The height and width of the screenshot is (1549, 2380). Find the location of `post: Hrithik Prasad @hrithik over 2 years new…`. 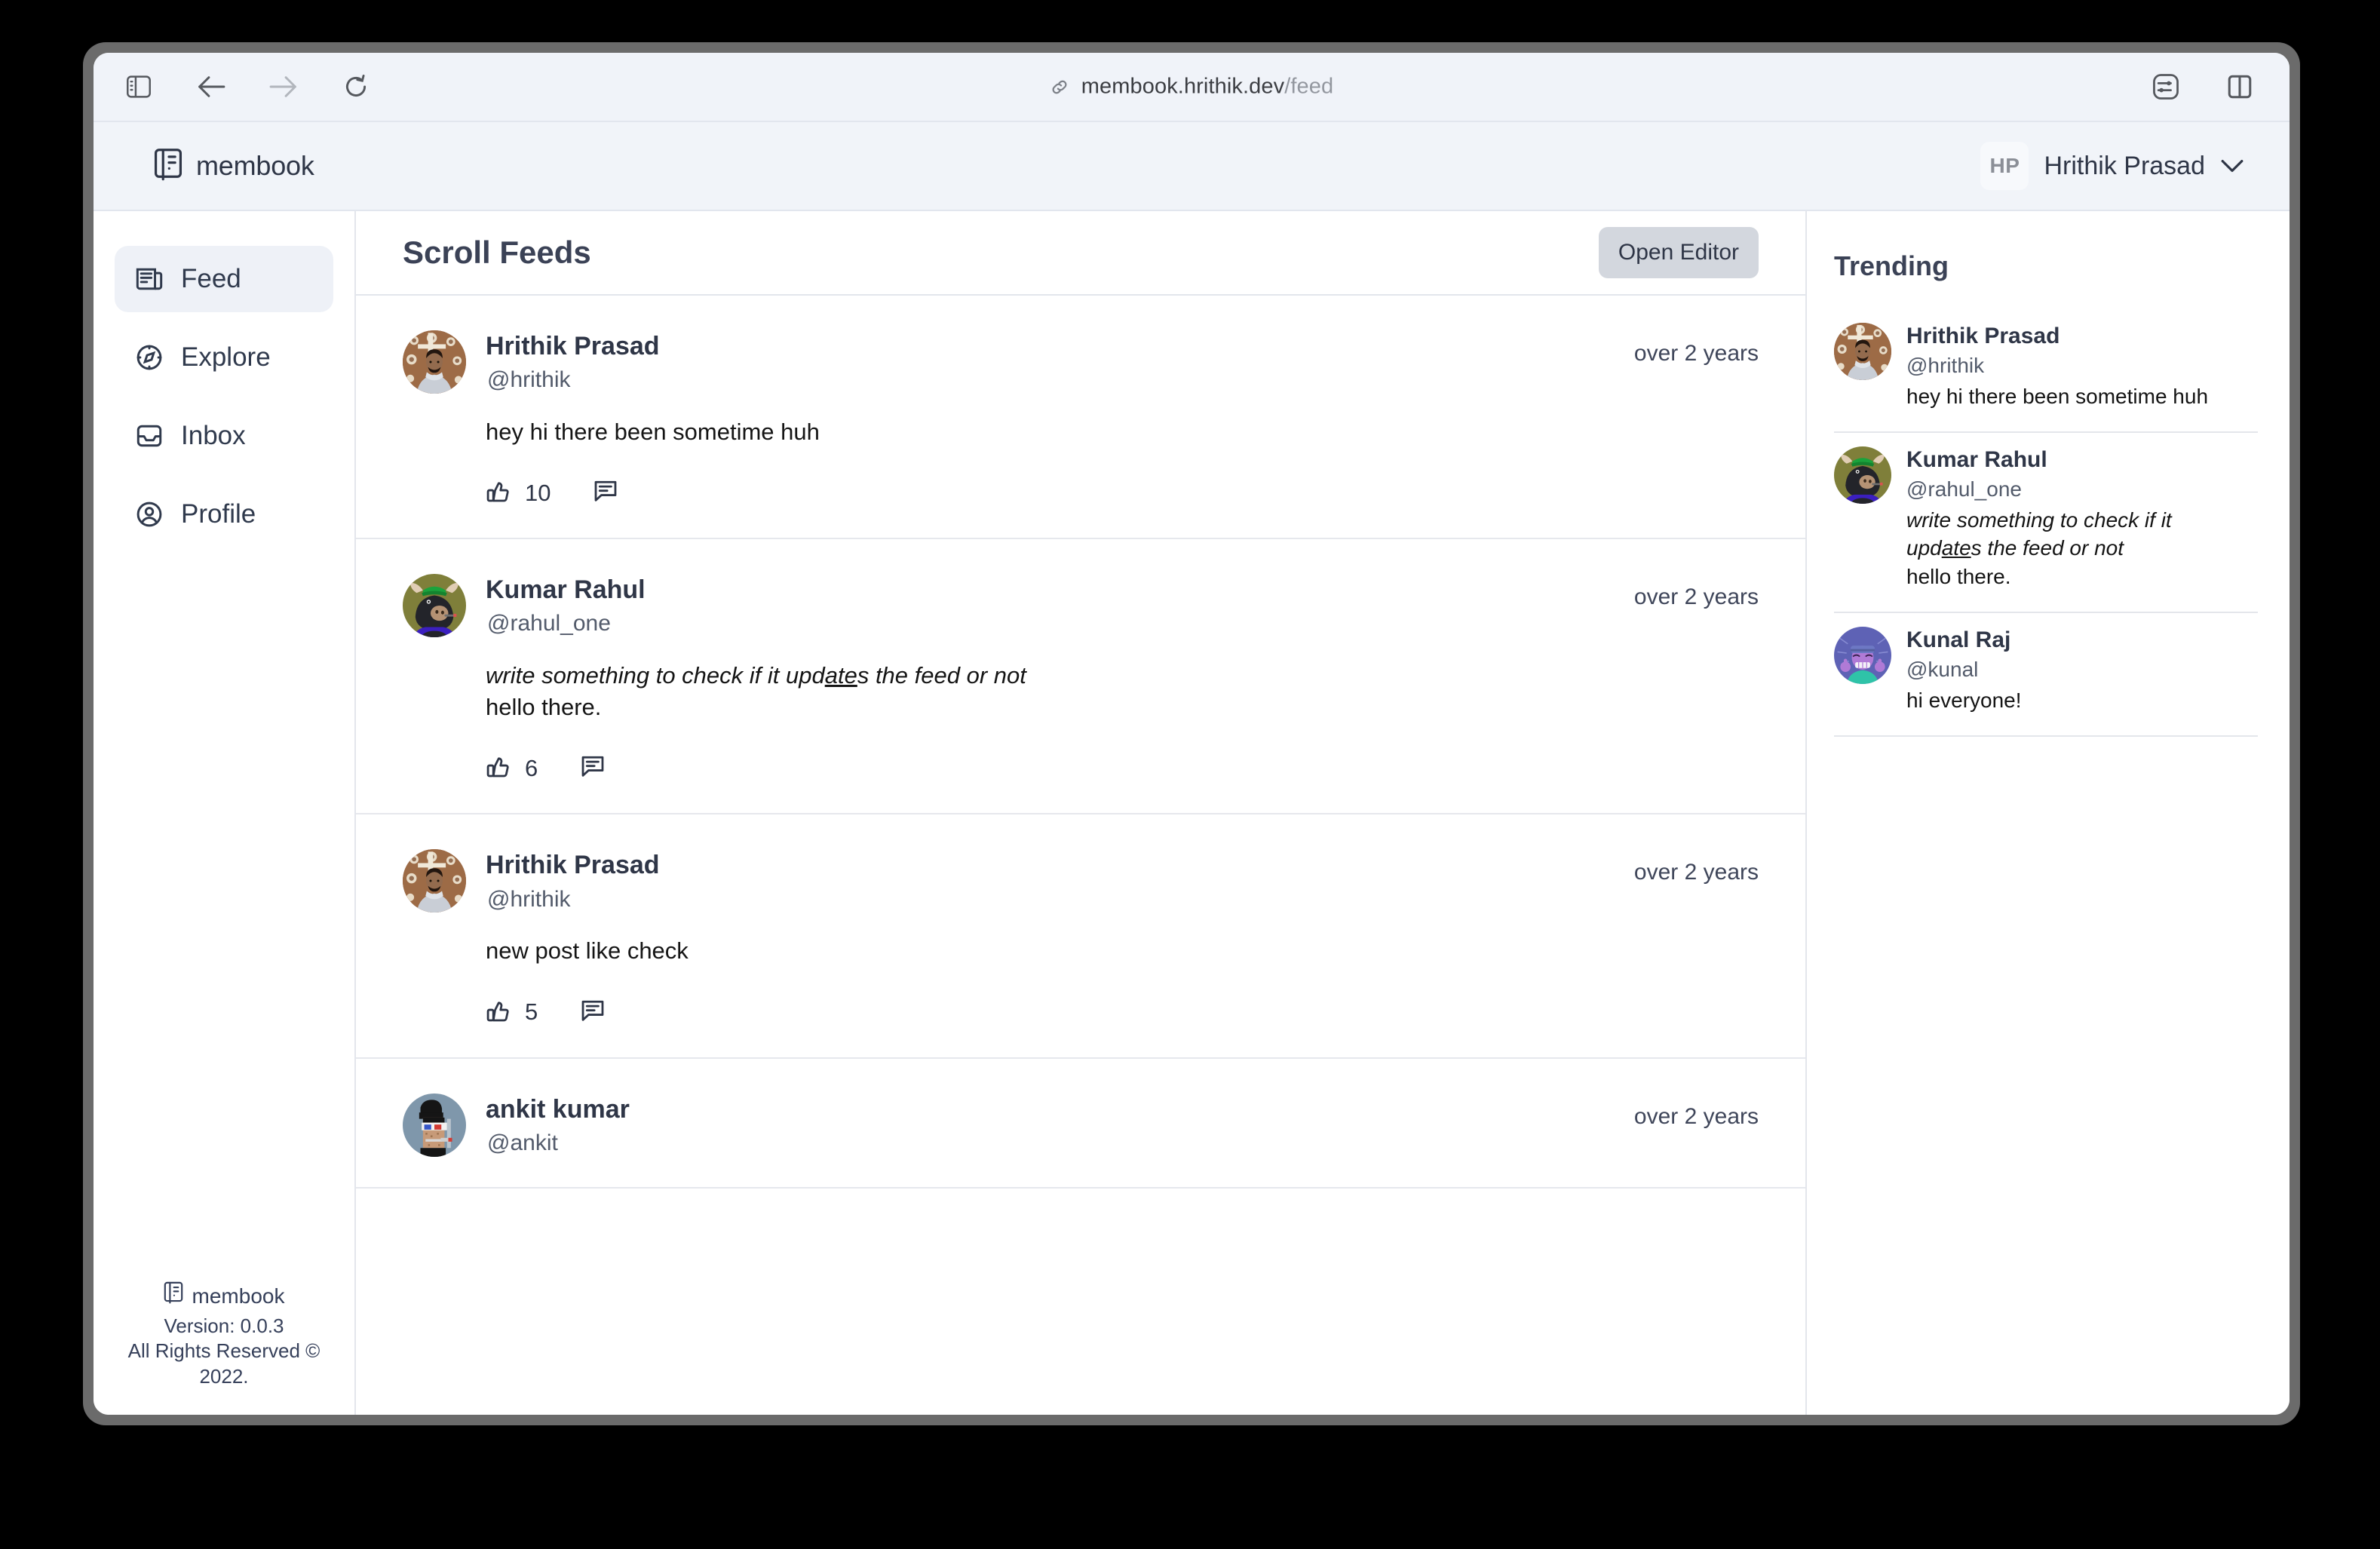

post: Hrithik Prasad @hrithik over 2 years new… is located at coordinates (1080, 936).